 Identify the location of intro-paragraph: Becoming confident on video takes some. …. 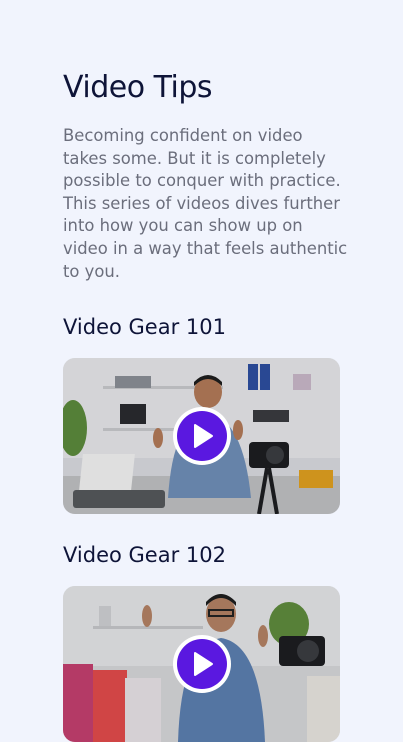
(205, 203).